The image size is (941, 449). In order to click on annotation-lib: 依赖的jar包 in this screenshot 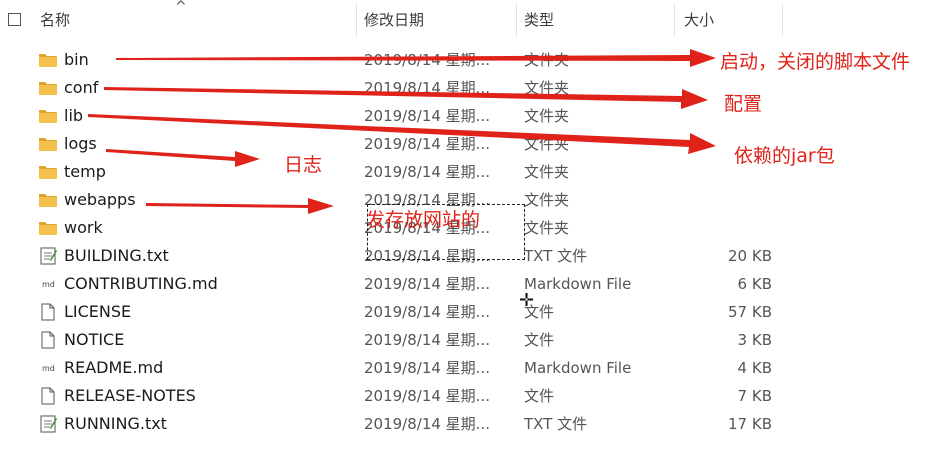, I will do `click(784, 156)`.